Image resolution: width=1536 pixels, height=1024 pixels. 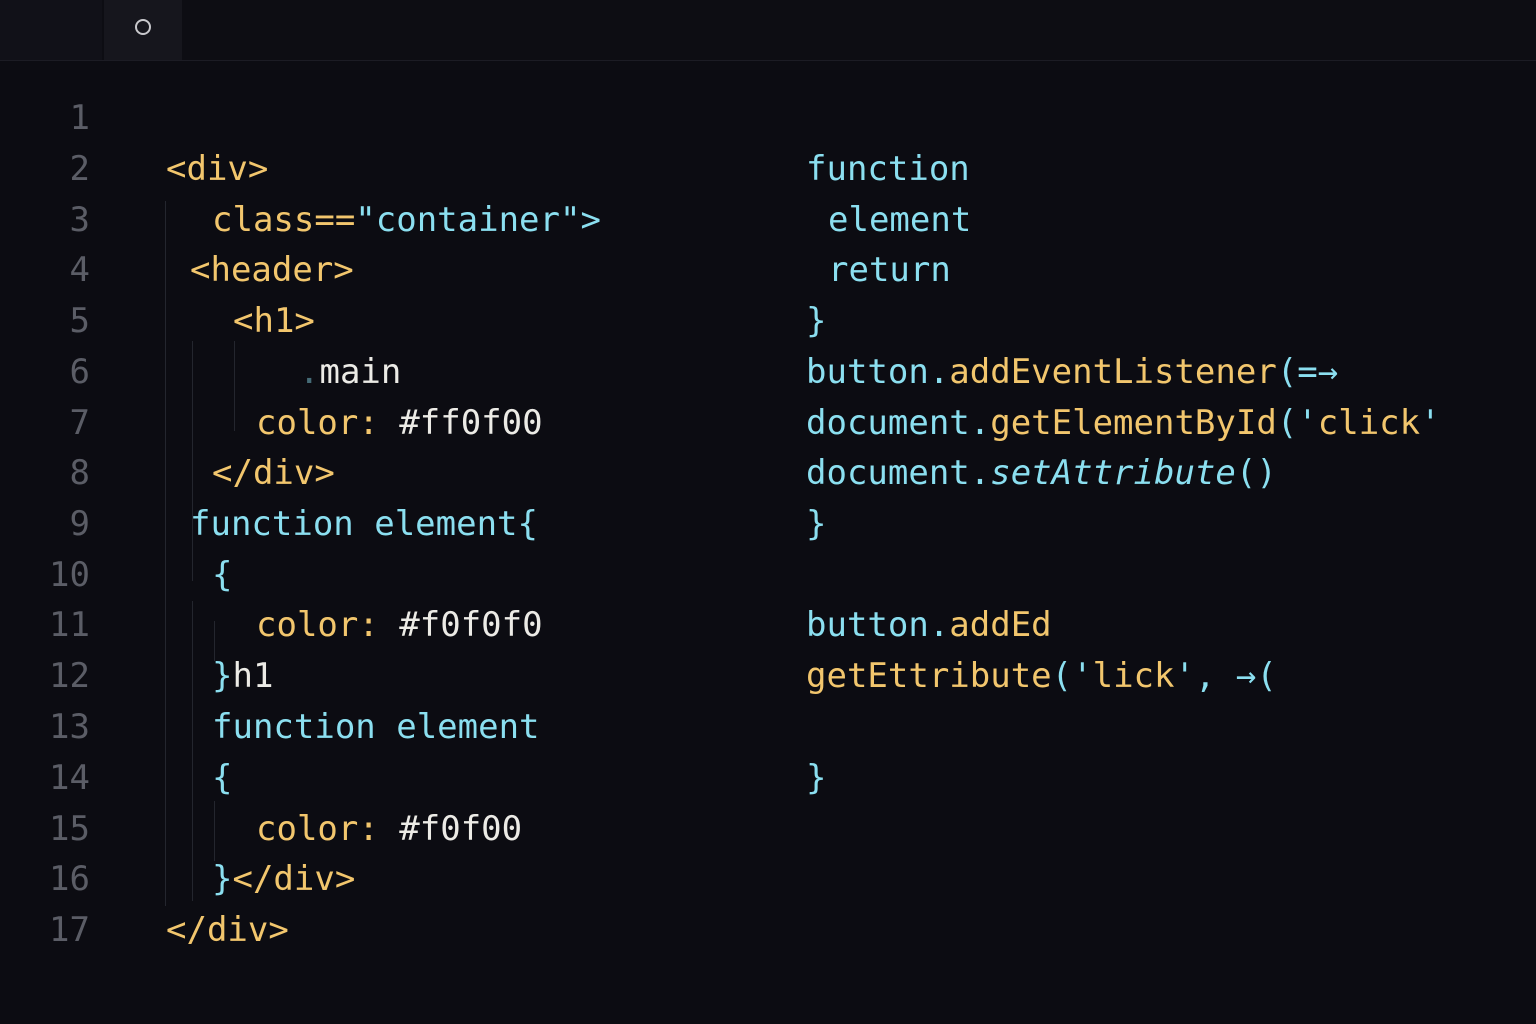 What do you see at coordinates (79, 270) in the screenshot?
I see `line-number: 4` at bounding box center [79, 270].